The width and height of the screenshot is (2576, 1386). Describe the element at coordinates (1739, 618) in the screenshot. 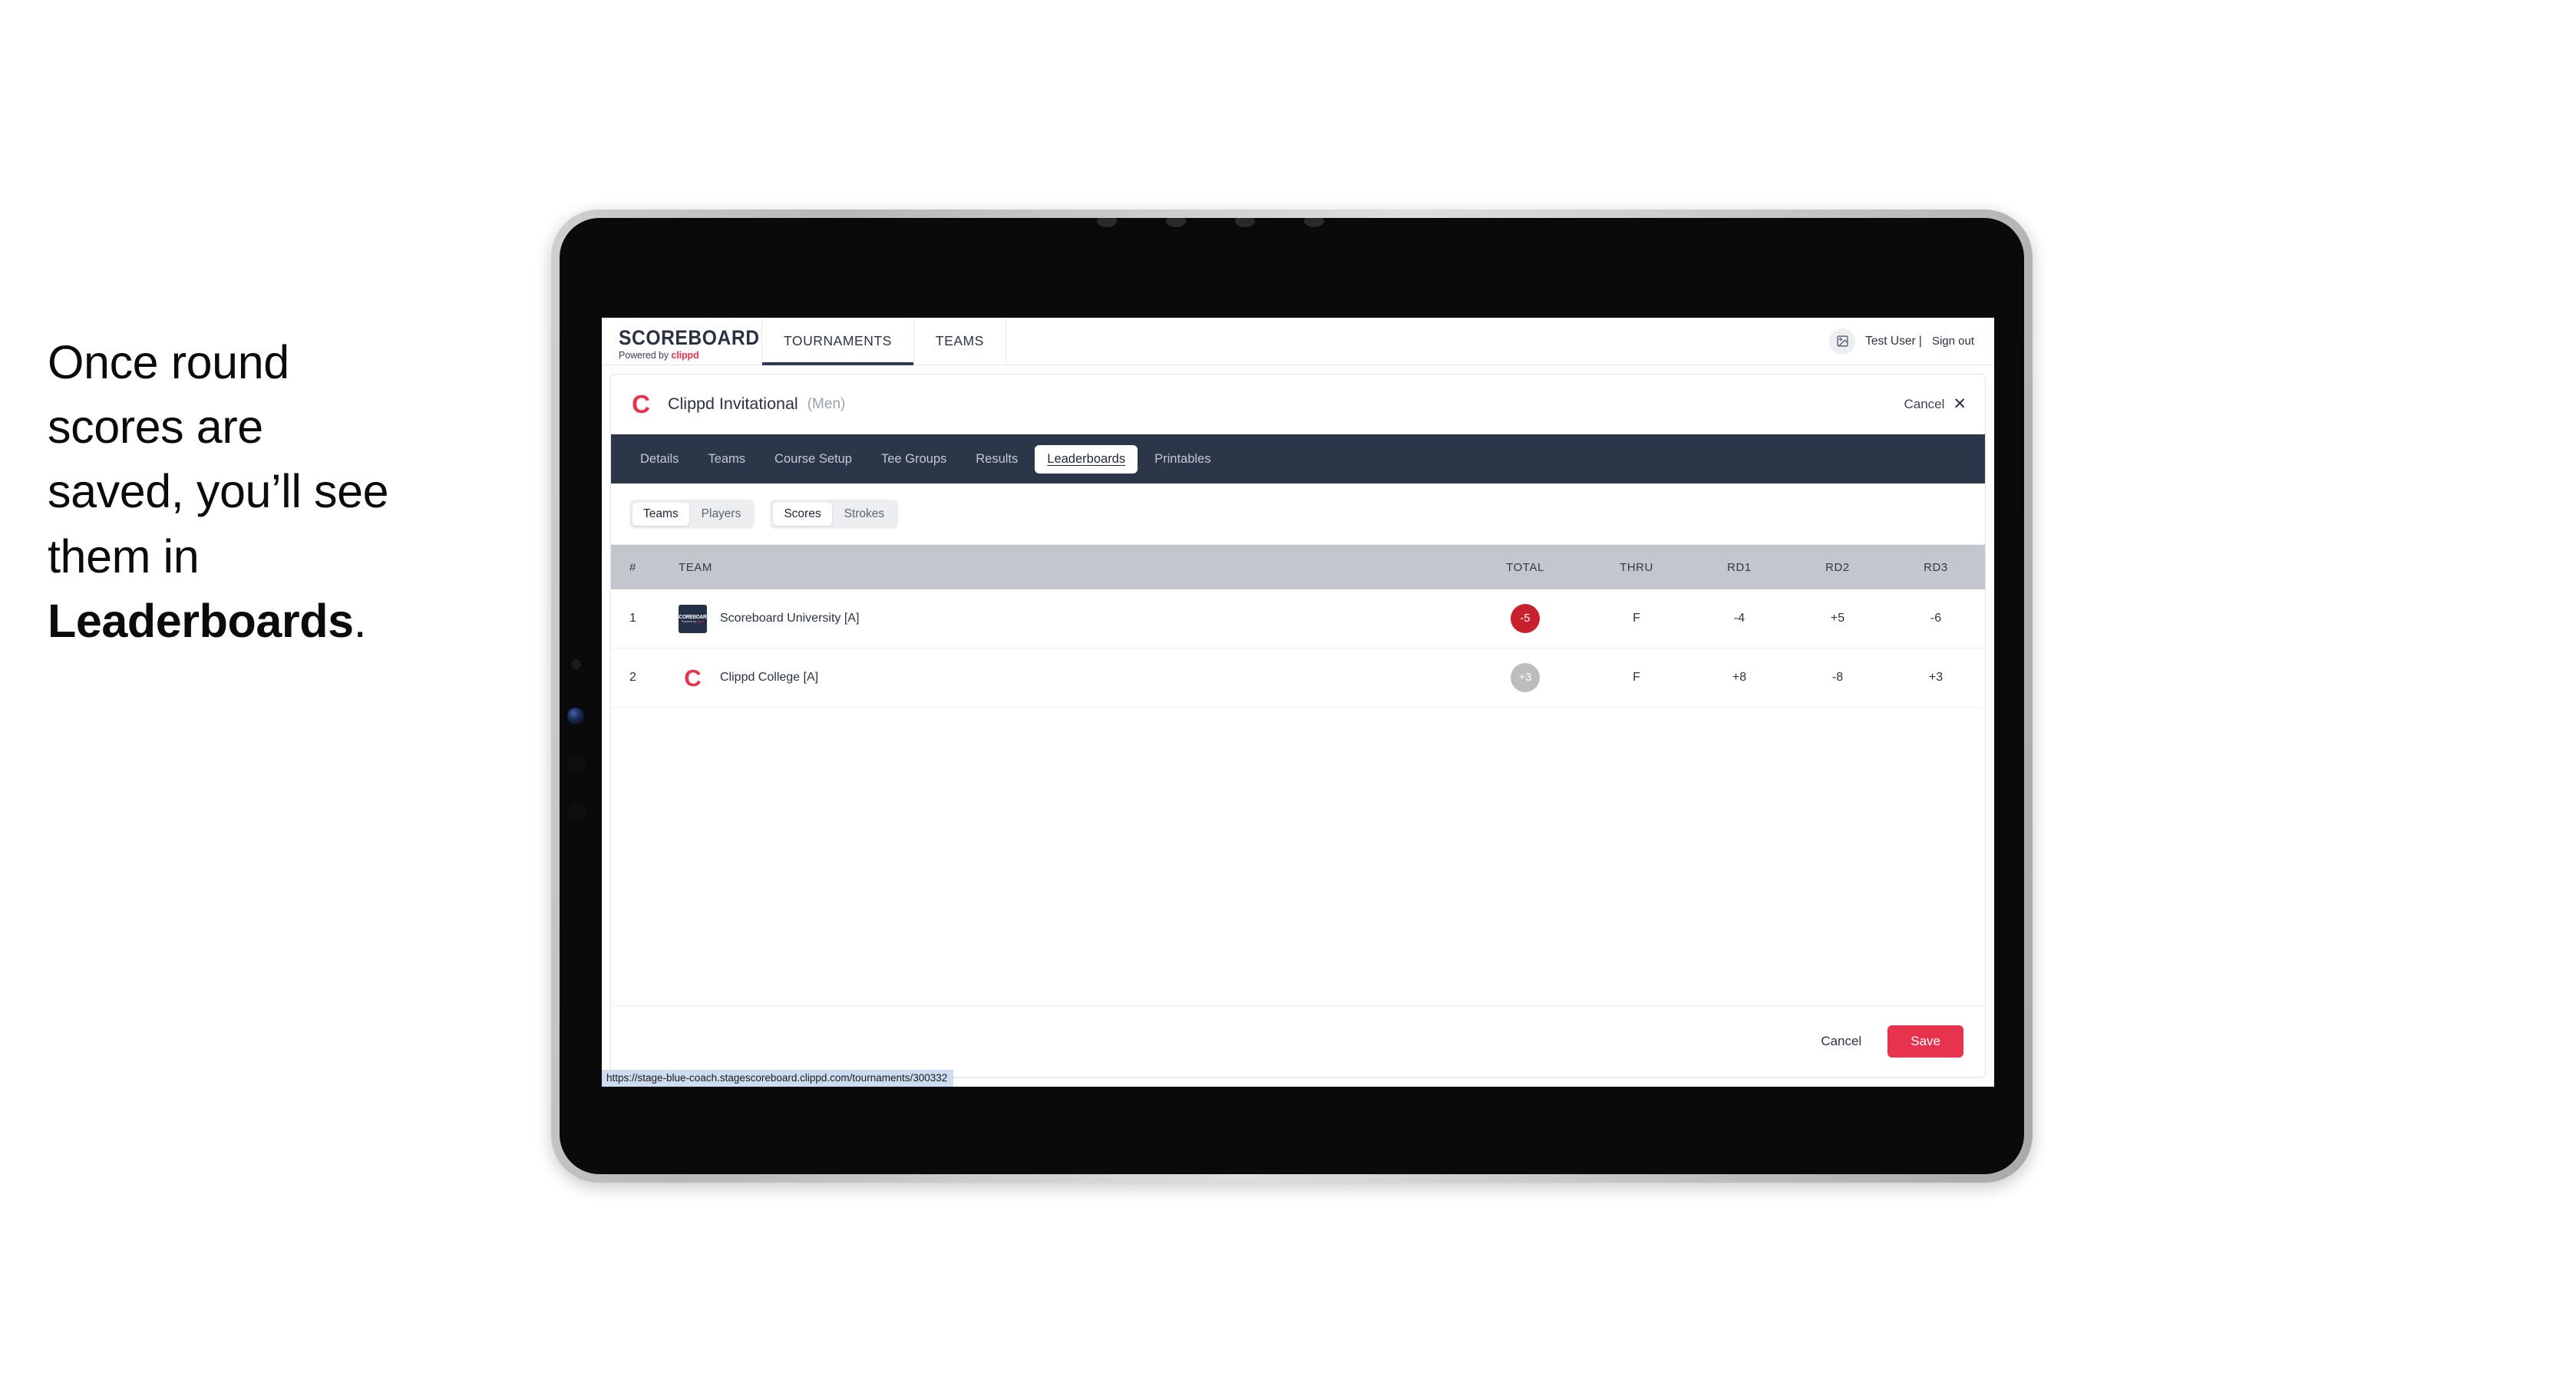

I see `row-rd1: -4` at that location.